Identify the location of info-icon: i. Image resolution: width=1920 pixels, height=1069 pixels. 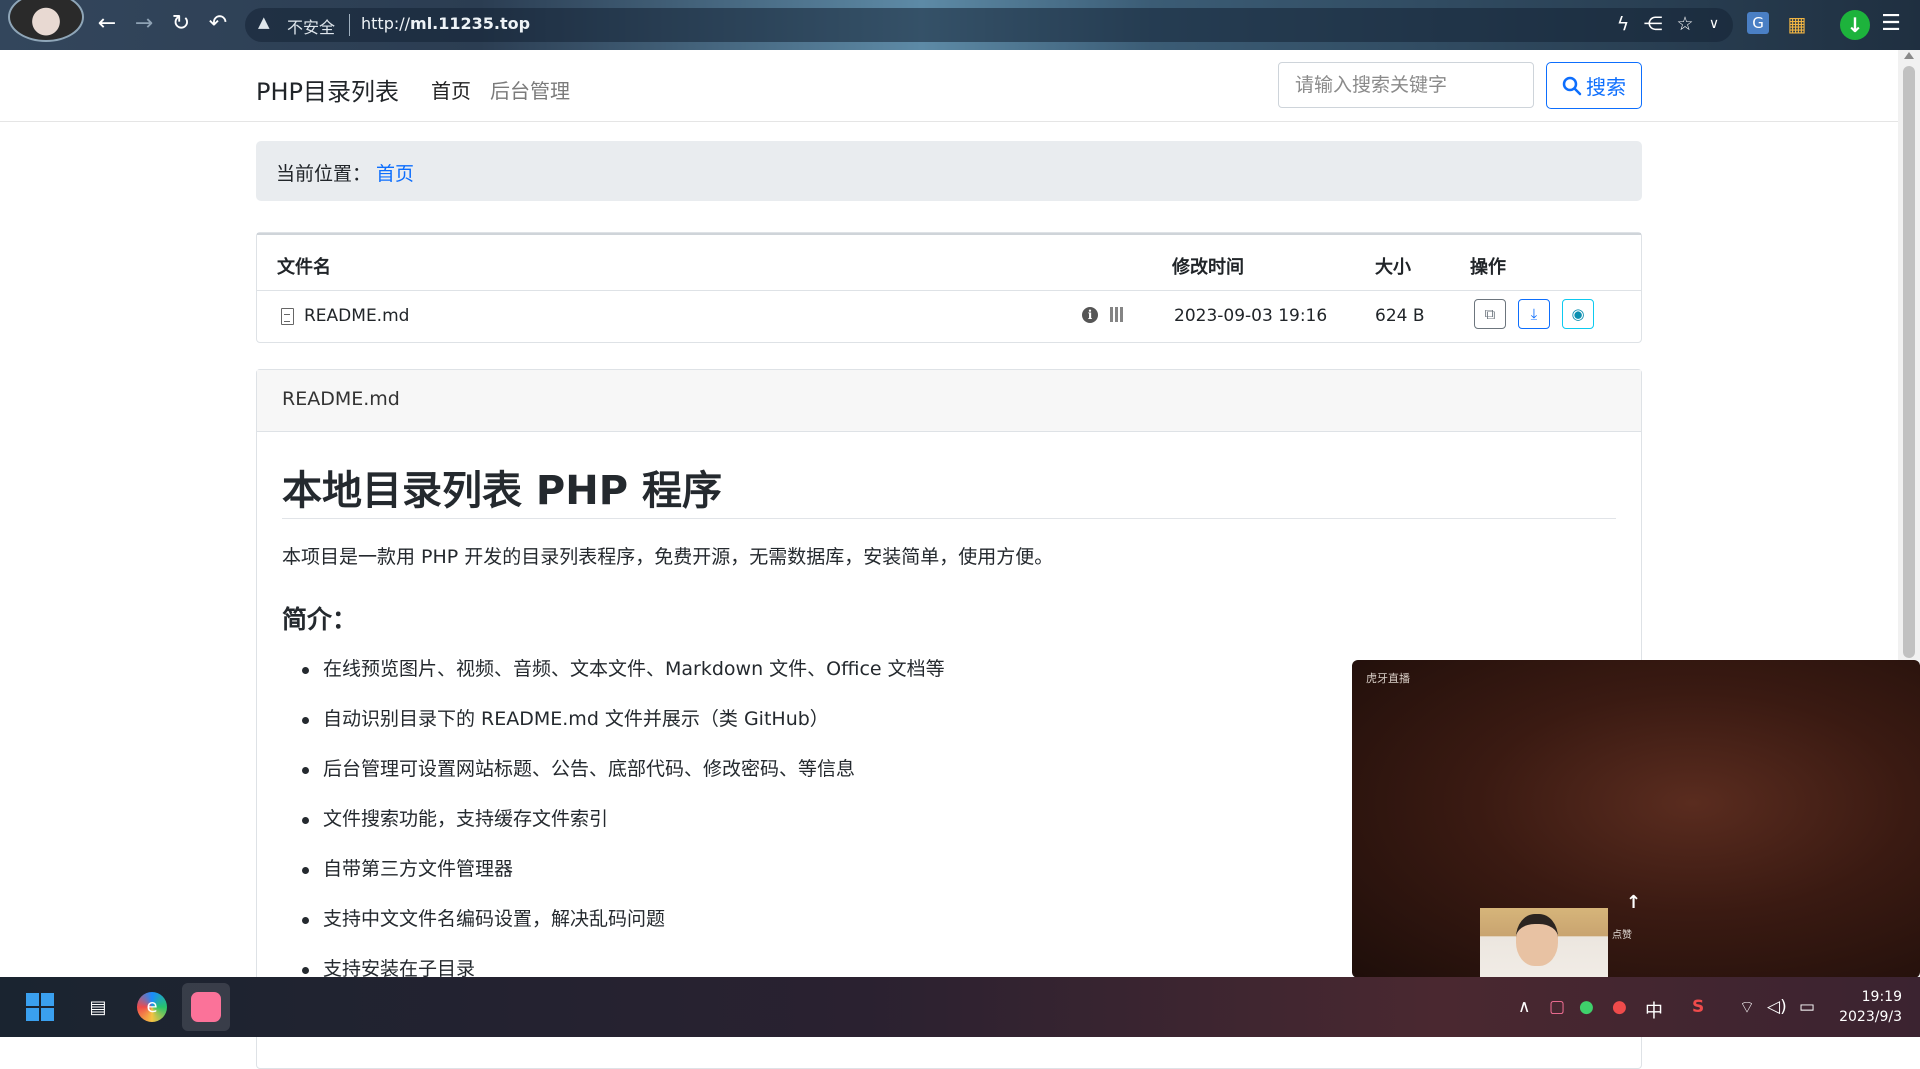
(1090, 315).